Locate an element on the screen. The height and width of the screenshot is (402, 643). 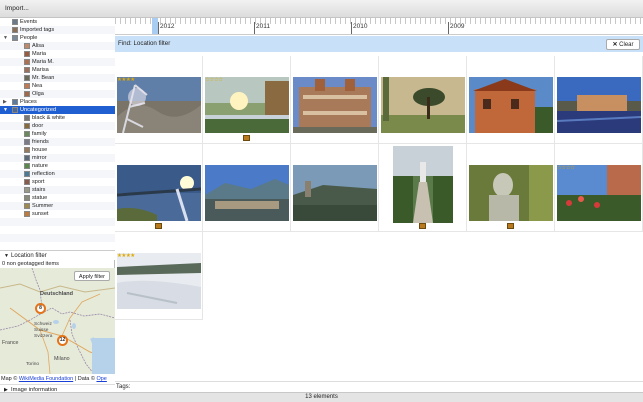
location-filter-header: ▼ Location filter is located at coordinates (57, 255).